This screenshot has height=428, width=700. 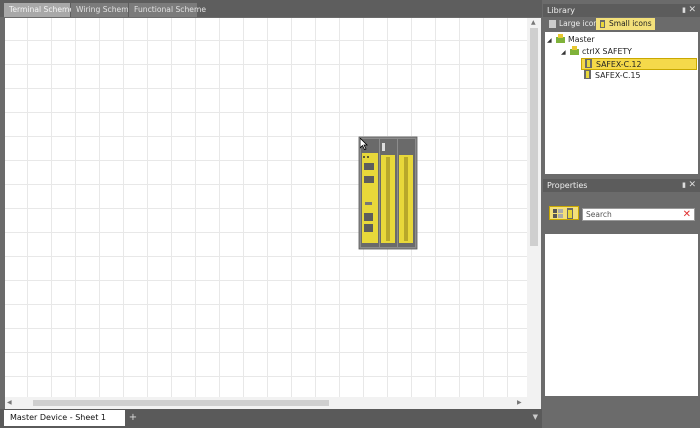 What do you see at coordinates (388, 193) in the screenshot?
I see `safety-device-graphic` at bounding box center [388, 193].